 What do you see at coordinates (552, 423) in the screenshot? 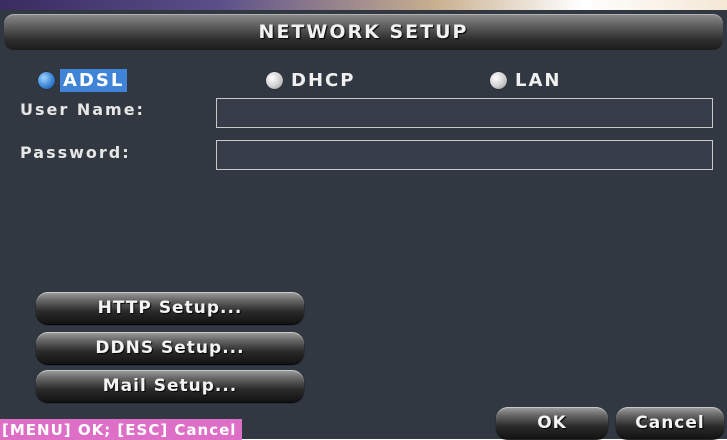
I see `ok-button: OK` at bounding box center [552, 423].